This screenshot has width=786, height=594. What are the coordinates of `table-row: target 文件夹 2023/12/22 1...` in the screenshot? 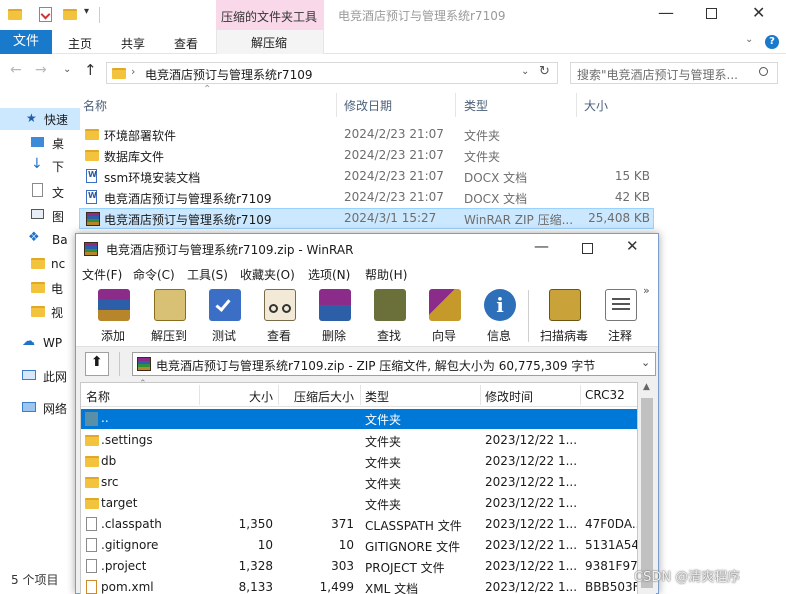 It's located at (359, 503).